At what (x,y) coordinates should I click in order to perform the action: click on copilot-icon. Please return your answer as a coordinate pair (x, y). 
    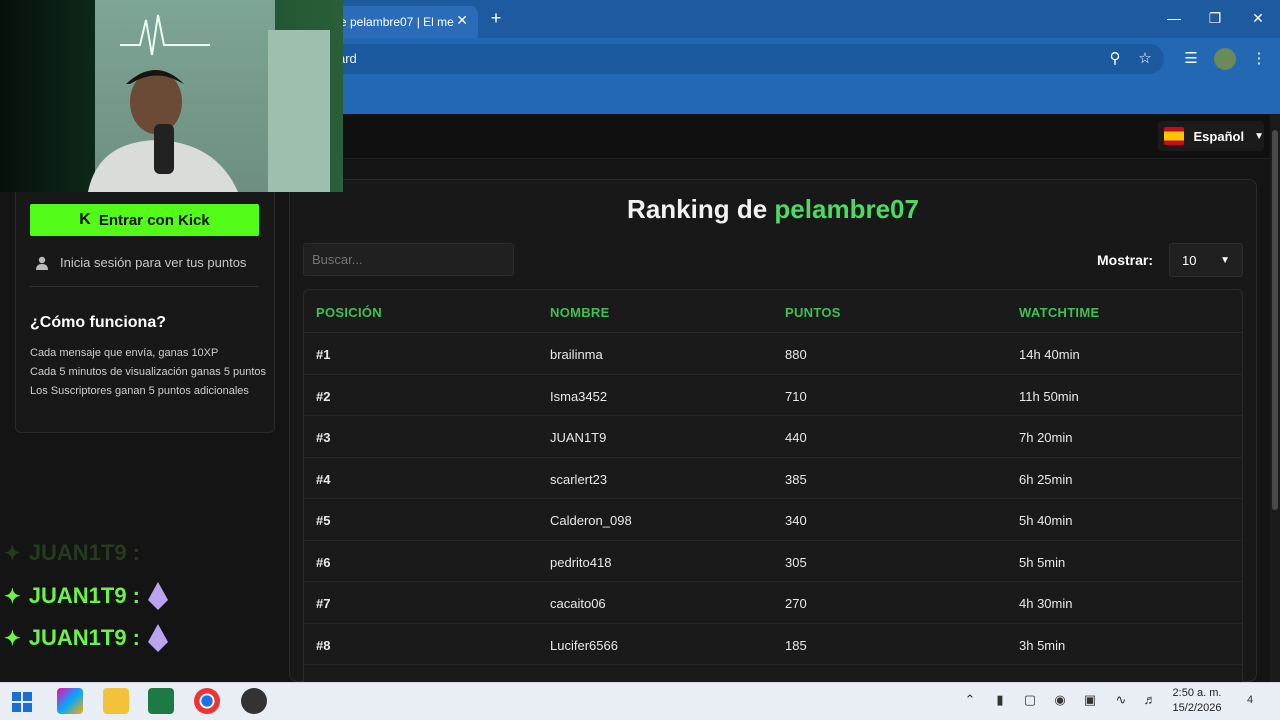
    Looking at the image, I should click on (70, 701).